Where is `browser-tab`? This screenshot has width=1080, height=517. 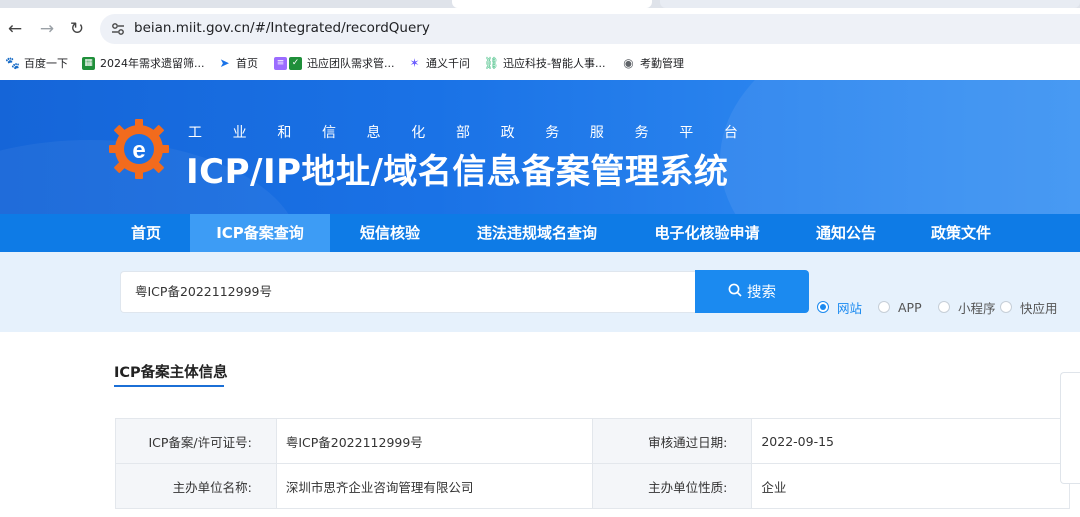
browser-tab is located at coordinates (870, 4).